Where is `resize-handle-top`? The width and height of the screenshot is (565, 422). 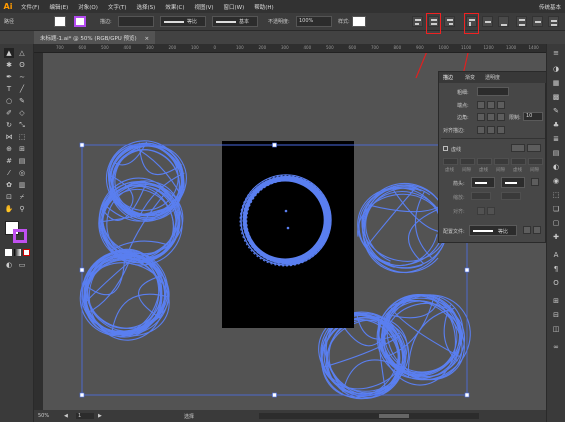 resize-handle-top is located at coordinates (274, 145).